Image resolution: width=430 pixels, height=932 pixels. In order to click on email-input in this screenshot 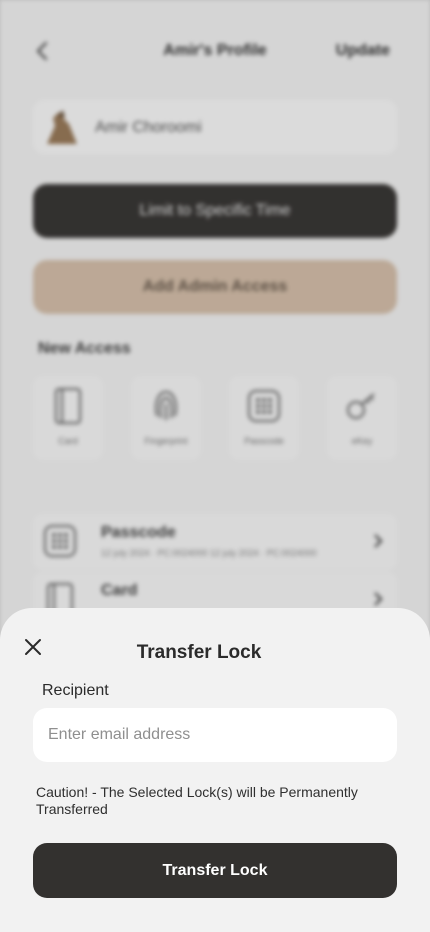, I will do `click(215, 735)`.